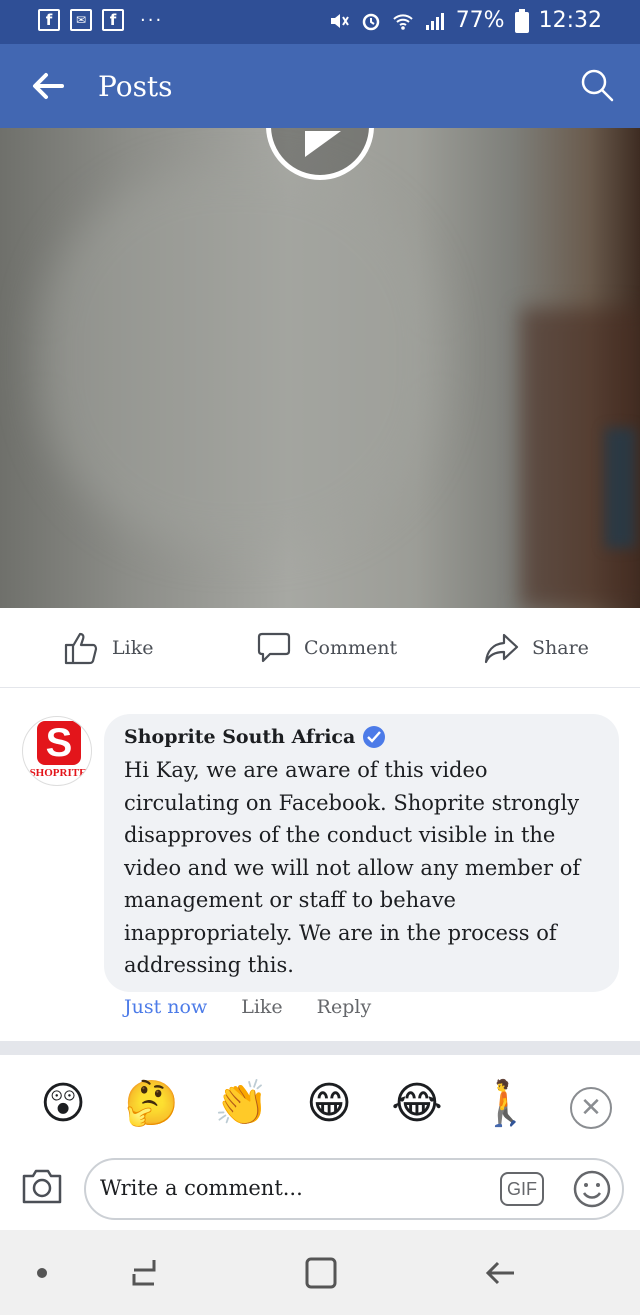  I want to click on divider, so click(320, 1048).